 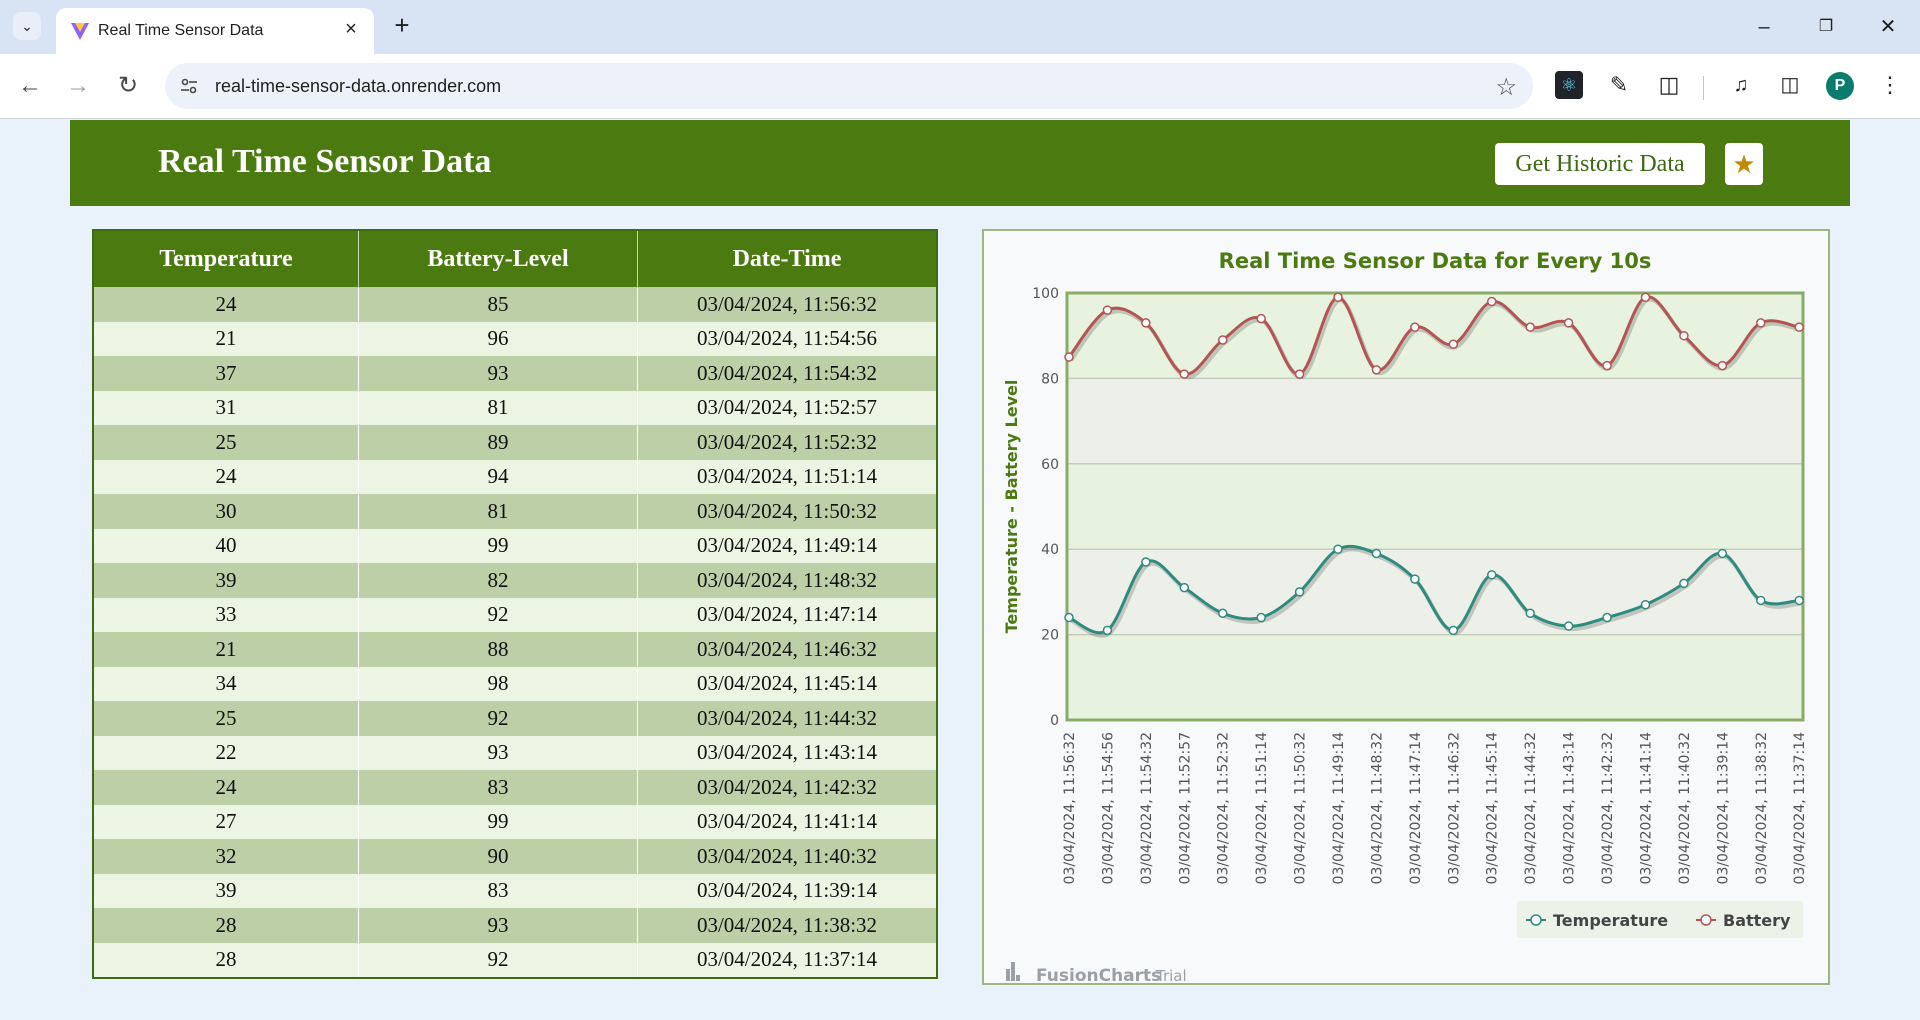 I want to click on logo-bar, so click(x=1013, y=971).